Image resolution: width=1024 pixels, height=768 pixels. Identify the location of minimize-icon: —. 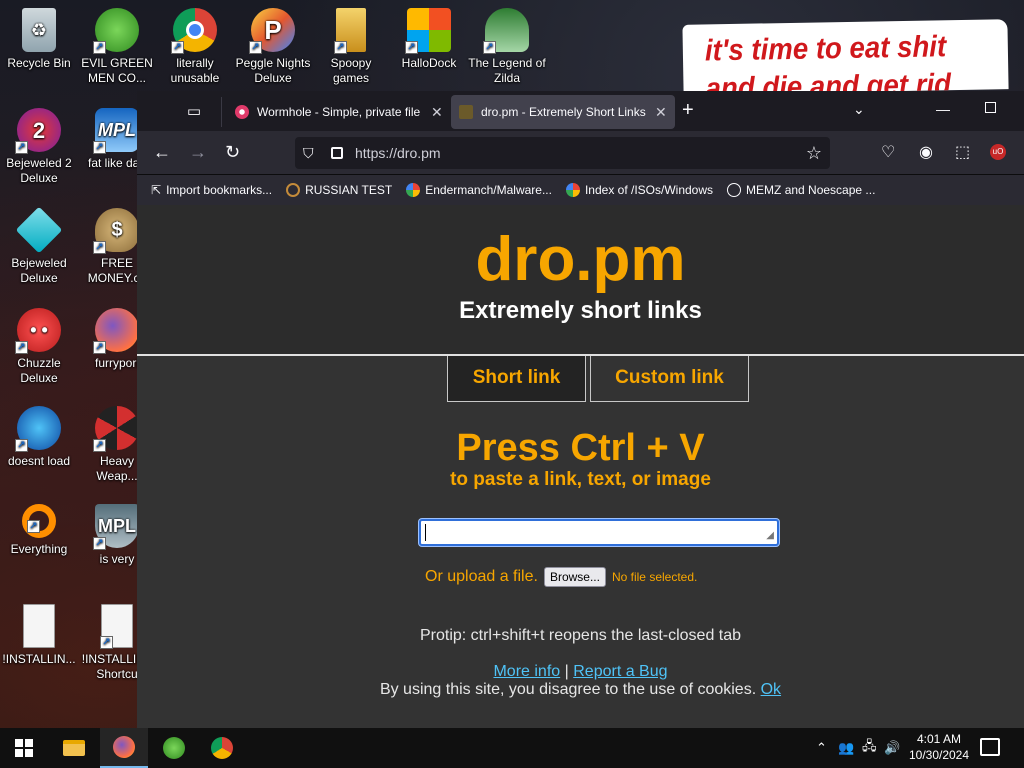
(943, 109).